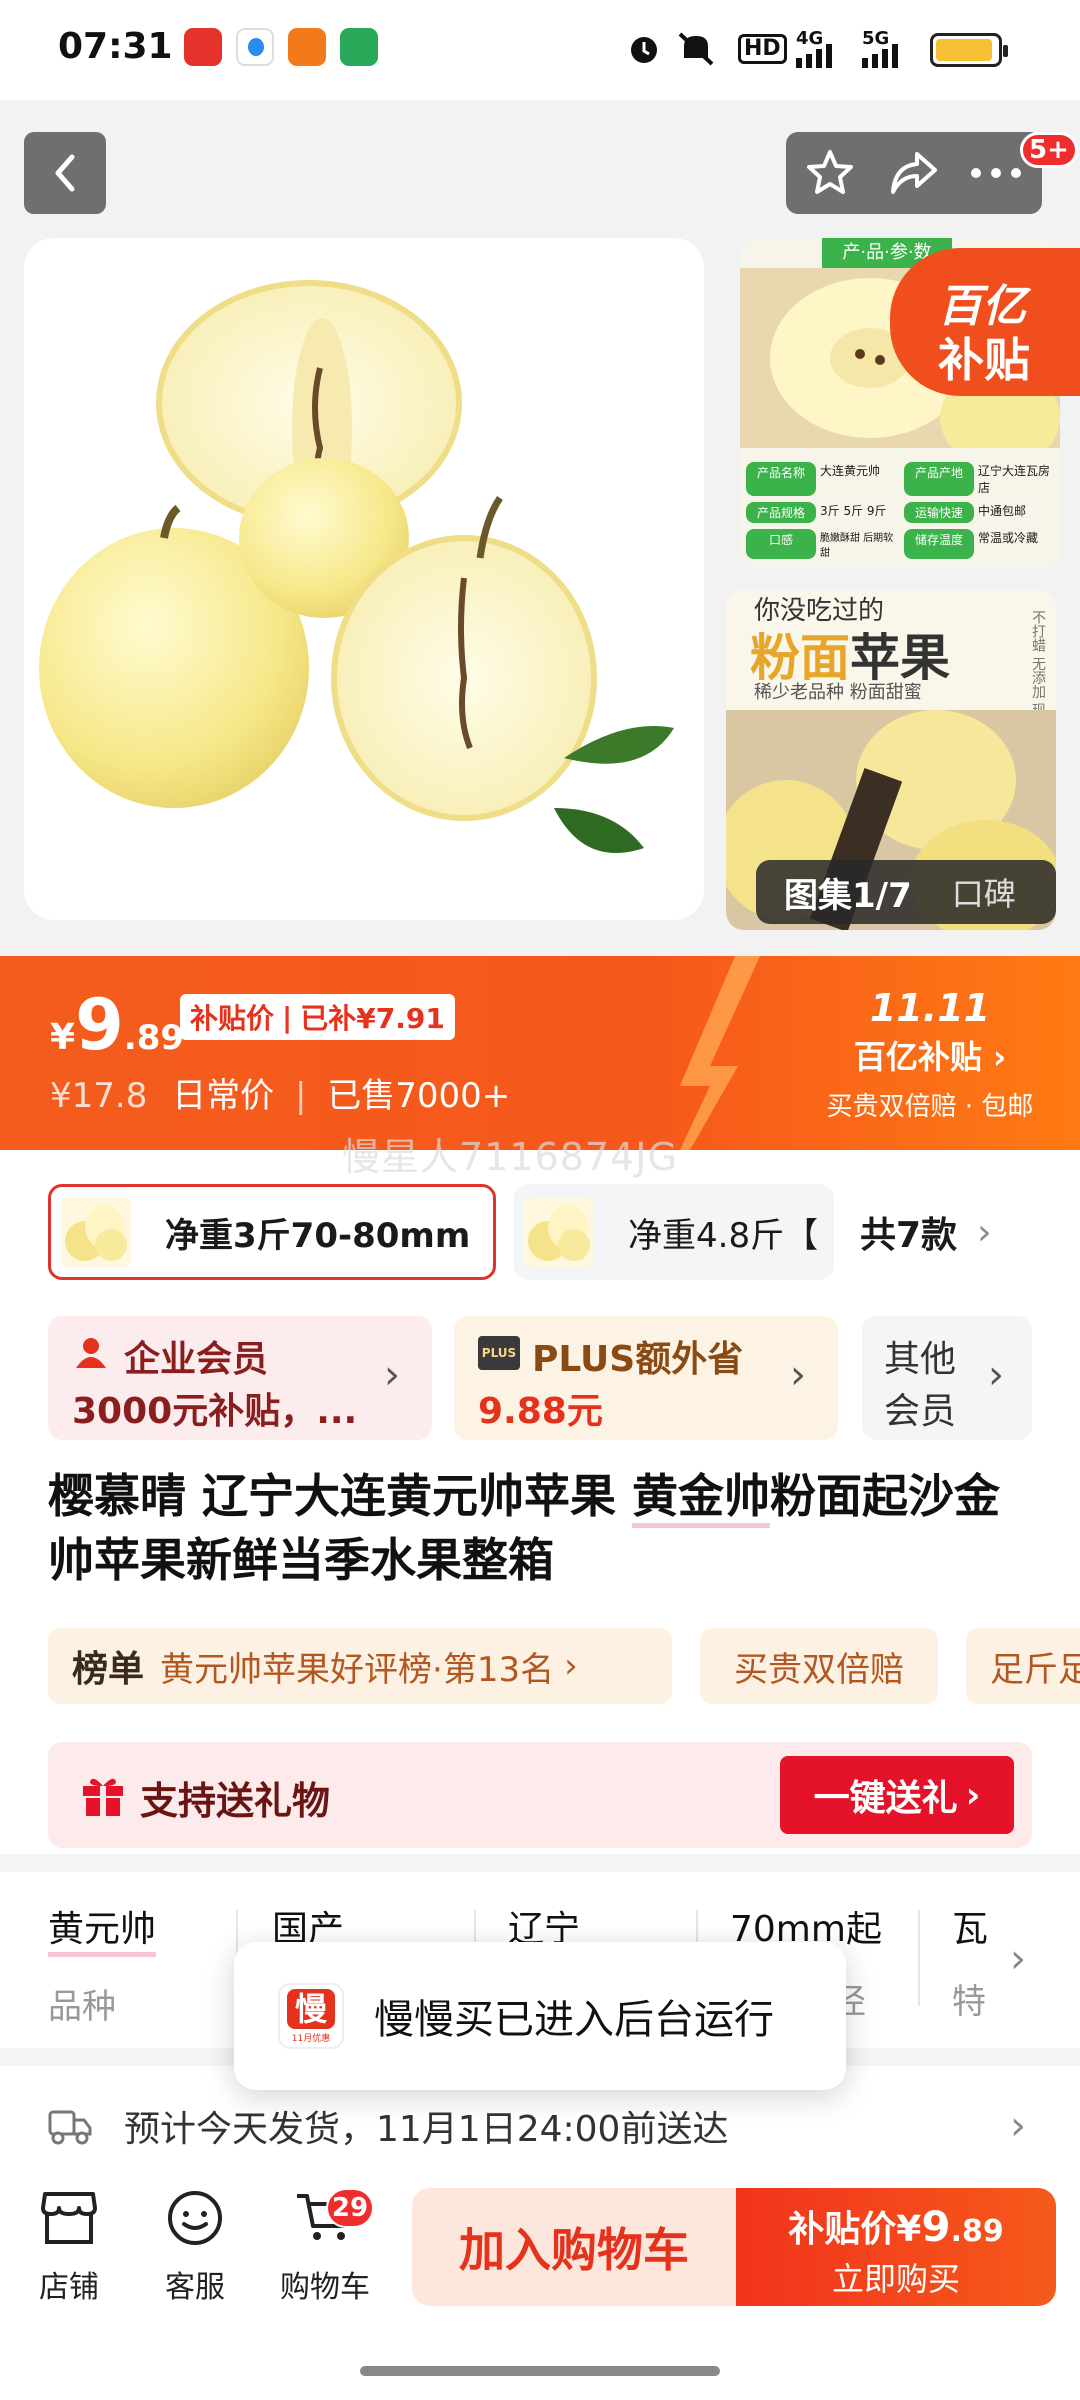 The width and height of the screenshot is (1080, 2400). I want to click on star-icon, so click(830, 172).